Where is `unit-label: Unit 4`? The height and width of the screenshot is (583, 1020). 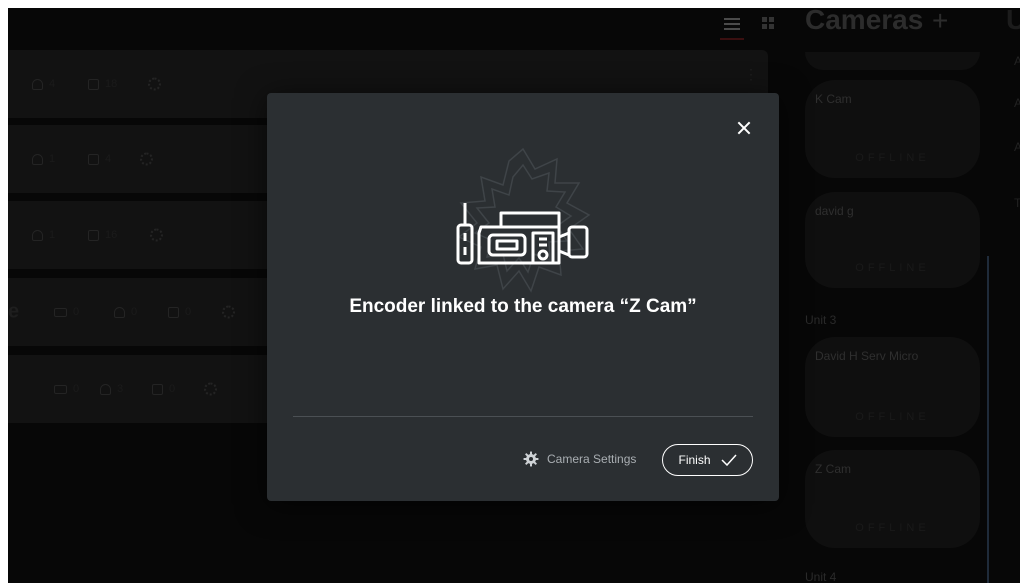 unit-label: Unit 4 is located at coordinates (821, 576).